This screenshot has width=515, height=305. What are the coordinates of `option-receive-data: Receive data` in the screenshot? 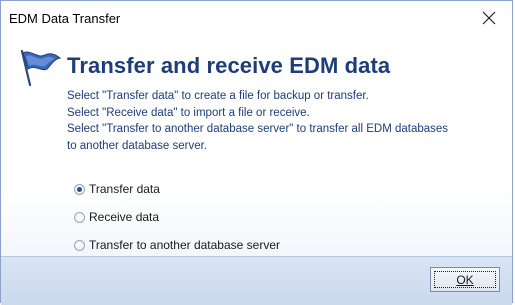 It's located at (177, 217).